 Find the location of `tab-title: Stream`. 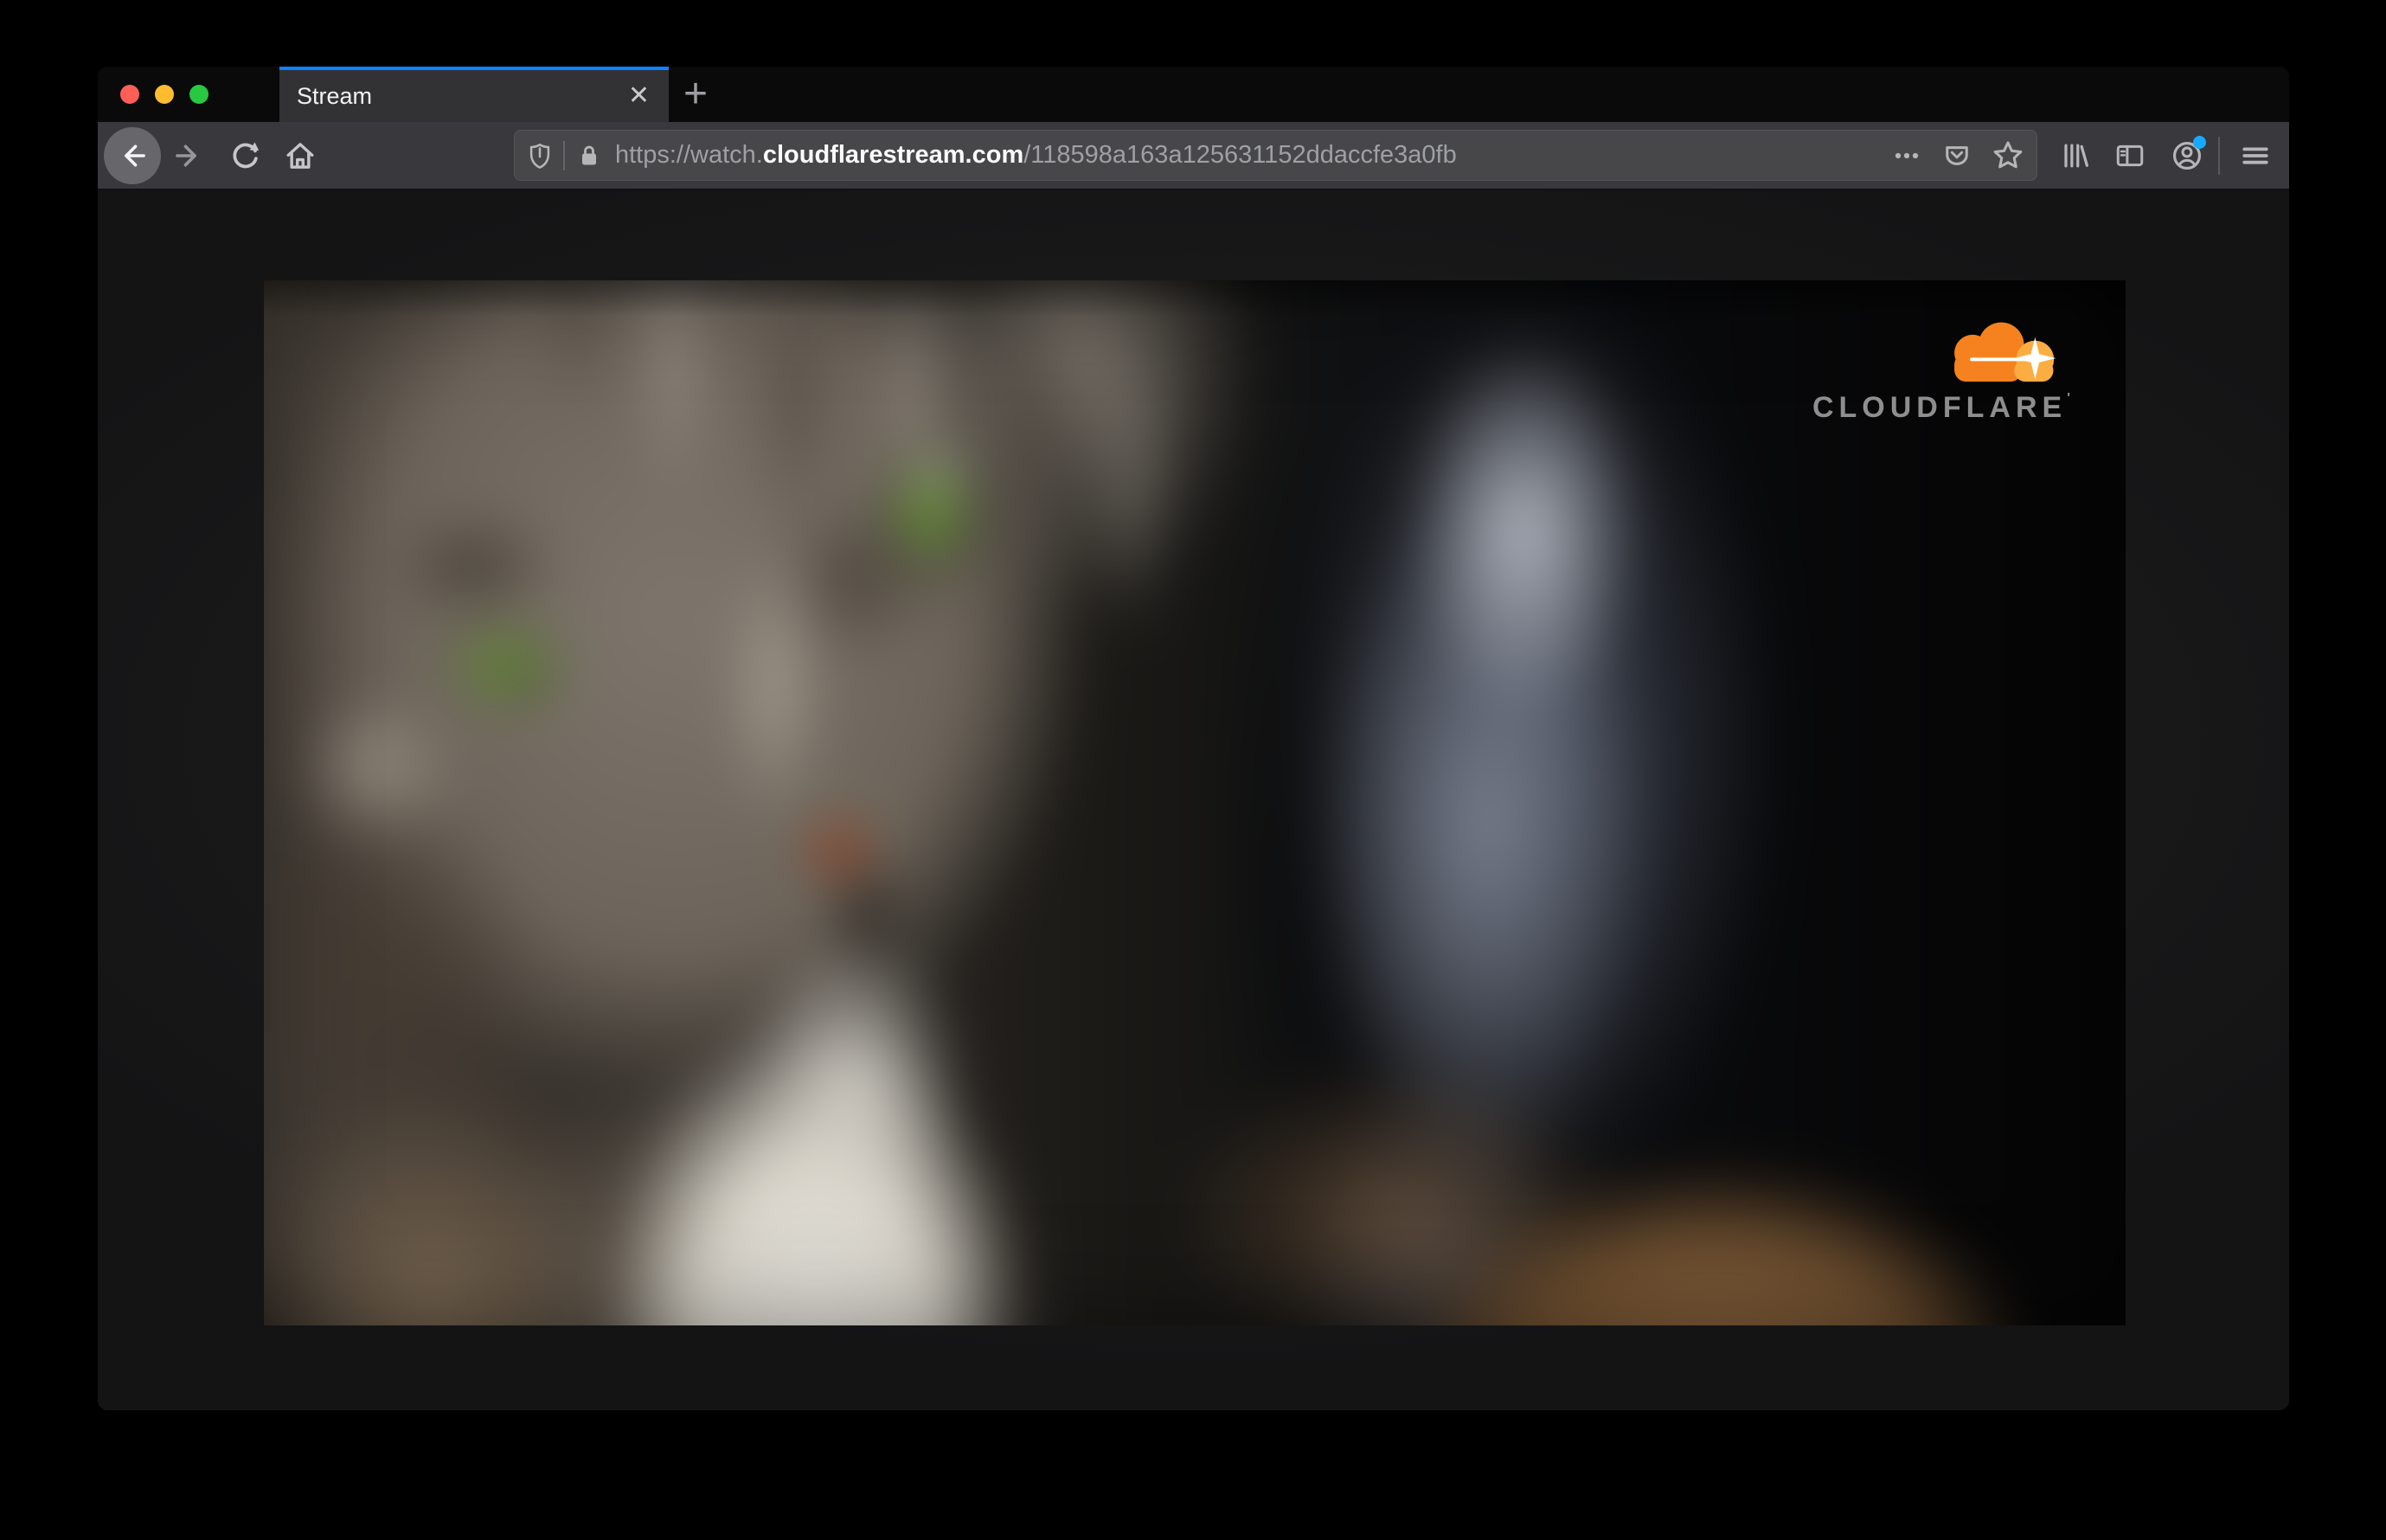

tab-title: Stream is located at coordinates (335, 95).